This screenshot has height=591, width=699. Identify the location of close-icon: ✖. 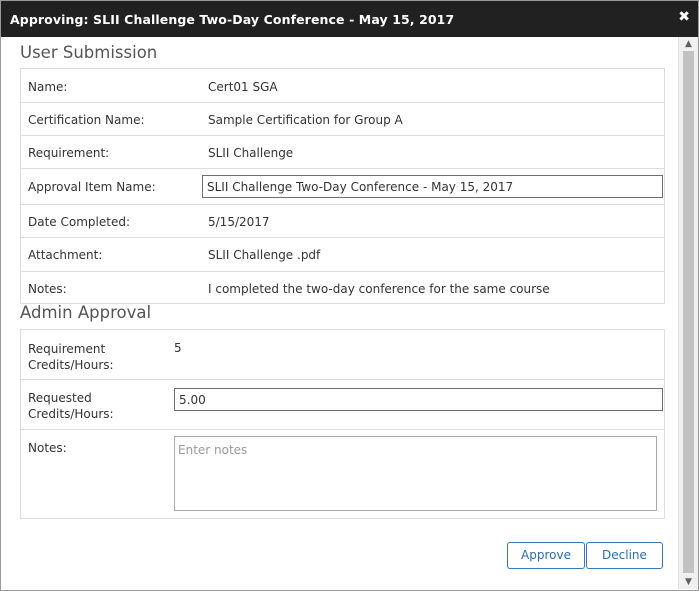
(684, 17).